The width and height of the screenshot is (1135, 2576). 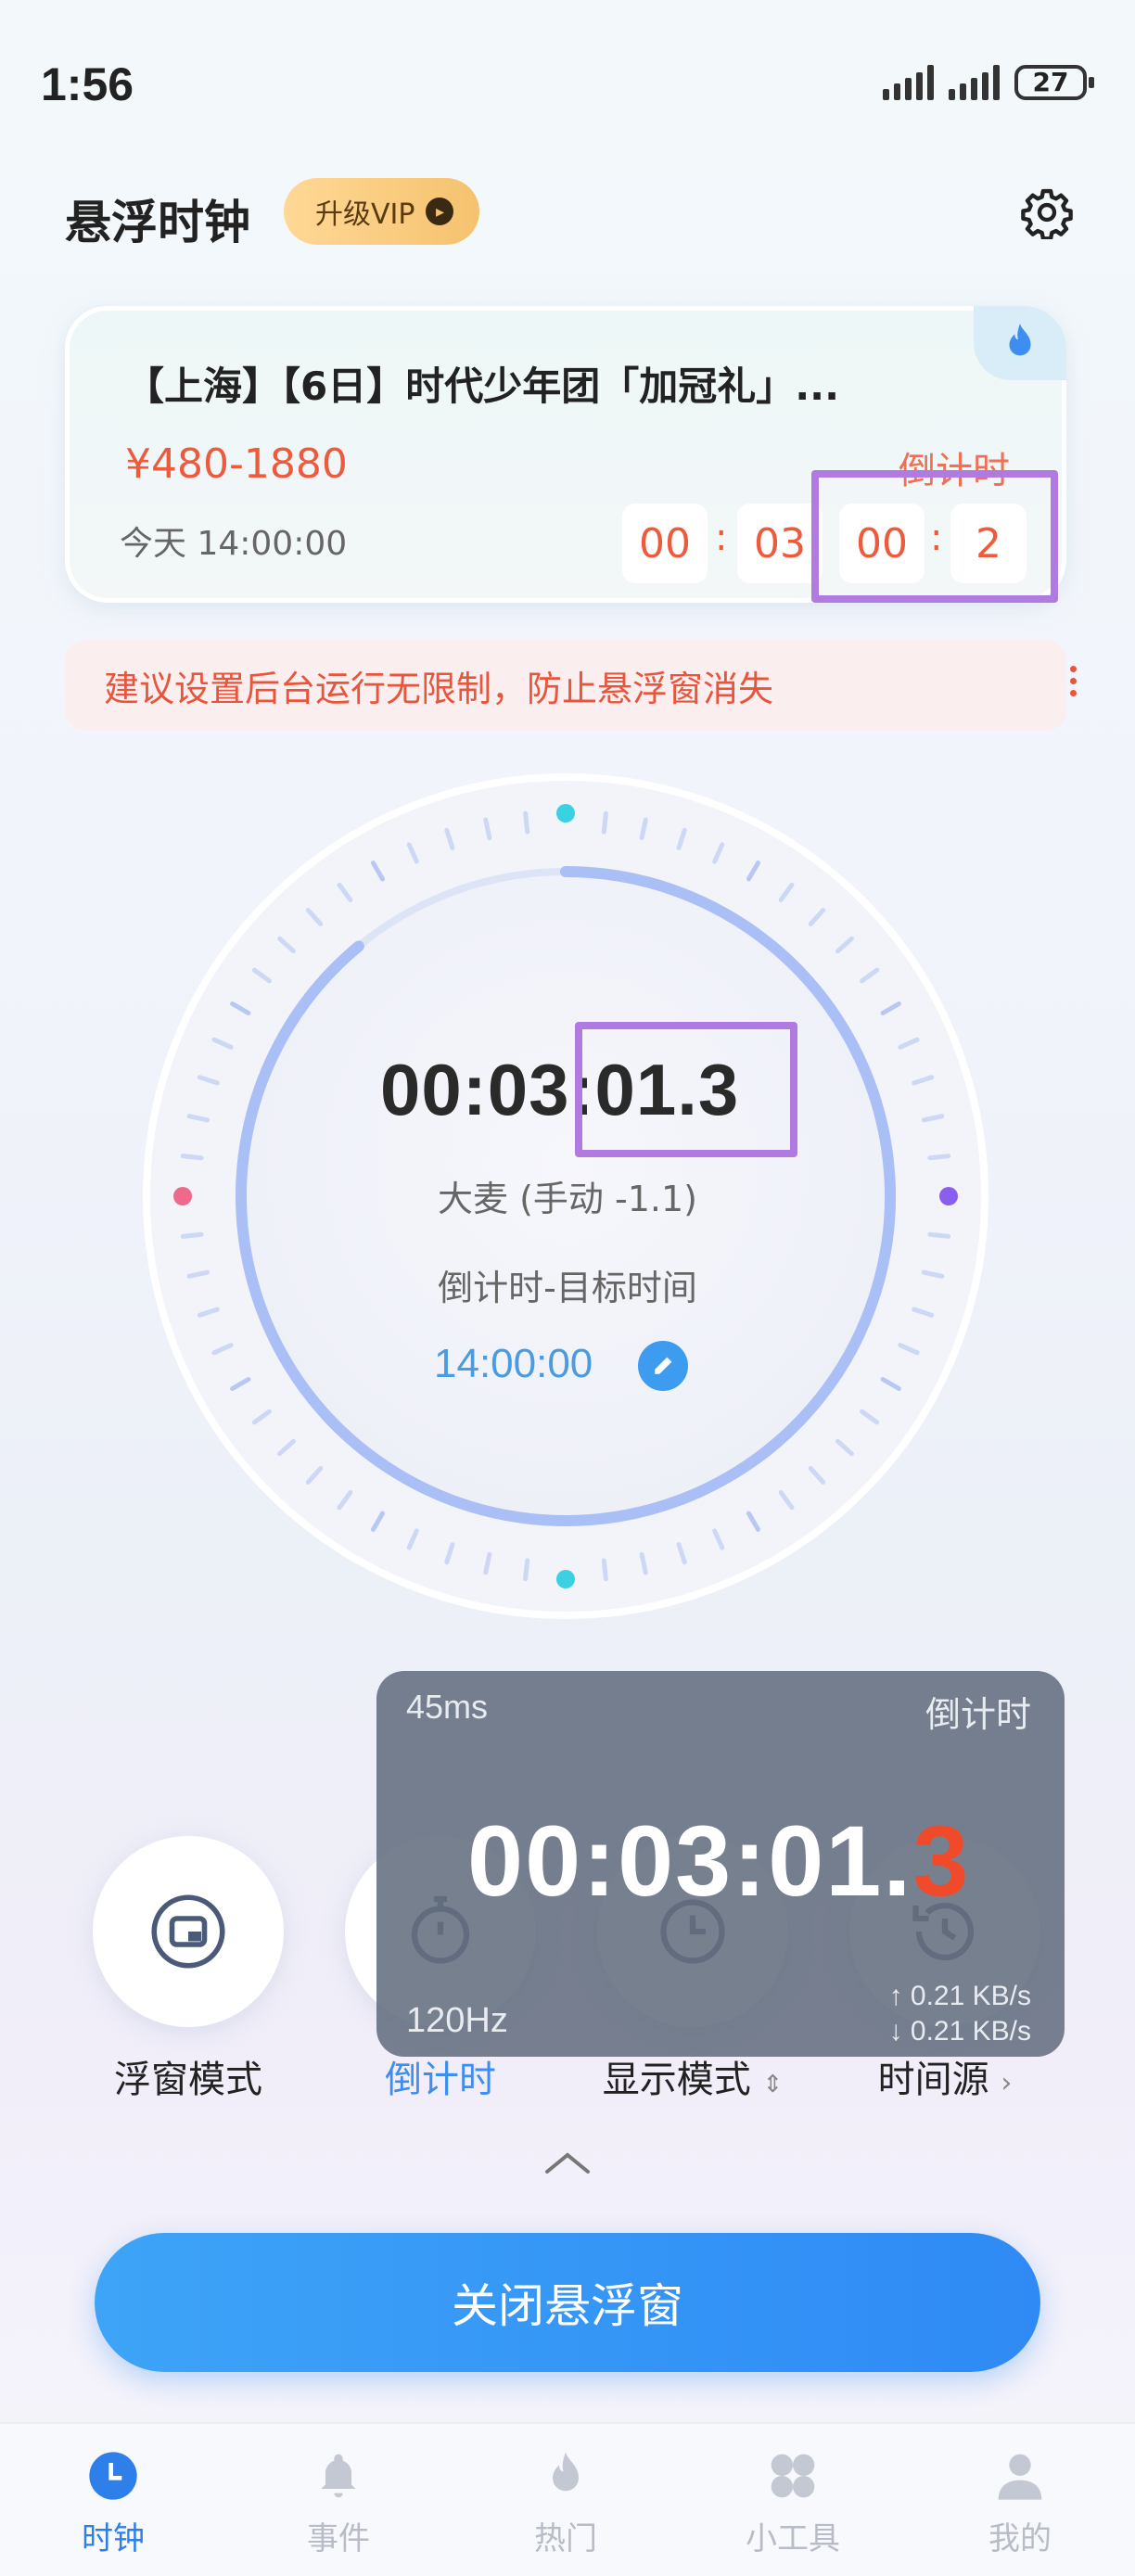 I want to click on colon: :, so click(x=722, y=538).